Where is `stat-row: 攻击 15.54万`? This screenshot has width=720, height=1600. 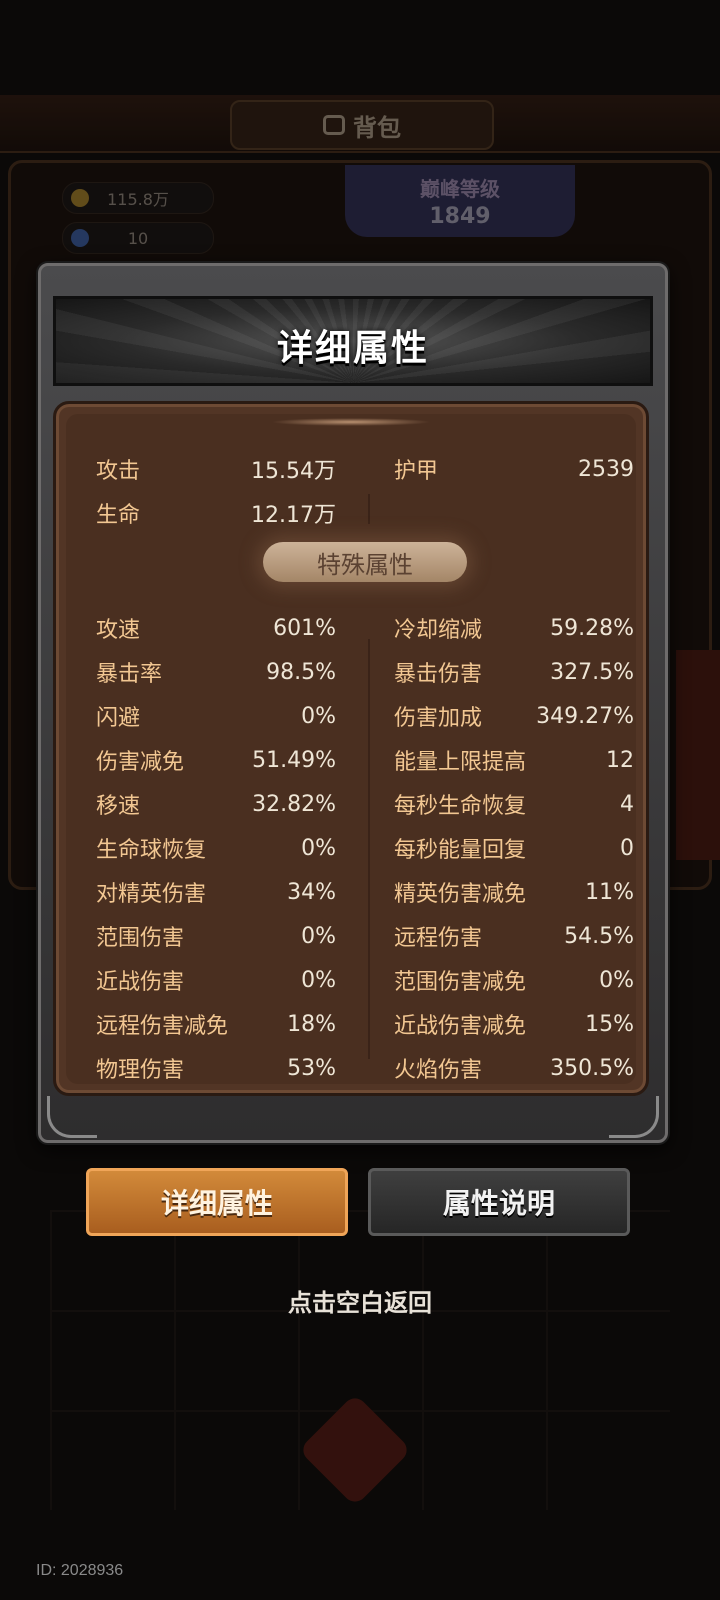 stat-row: 攻击 15.54万 is located at coordinates (216, 469).